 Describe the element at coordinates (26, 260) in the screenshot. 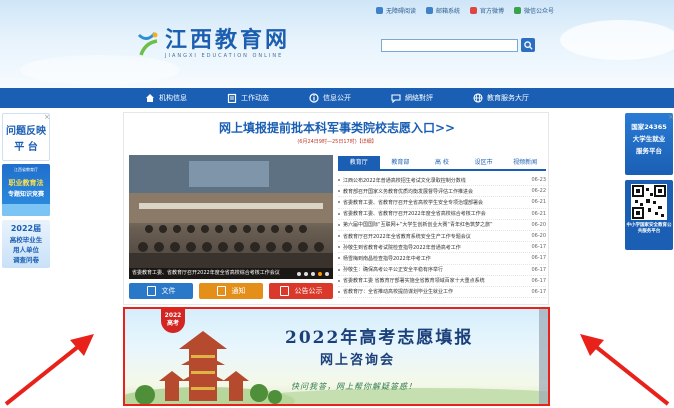

I see `grad-line4: 调查问卷` at that location.